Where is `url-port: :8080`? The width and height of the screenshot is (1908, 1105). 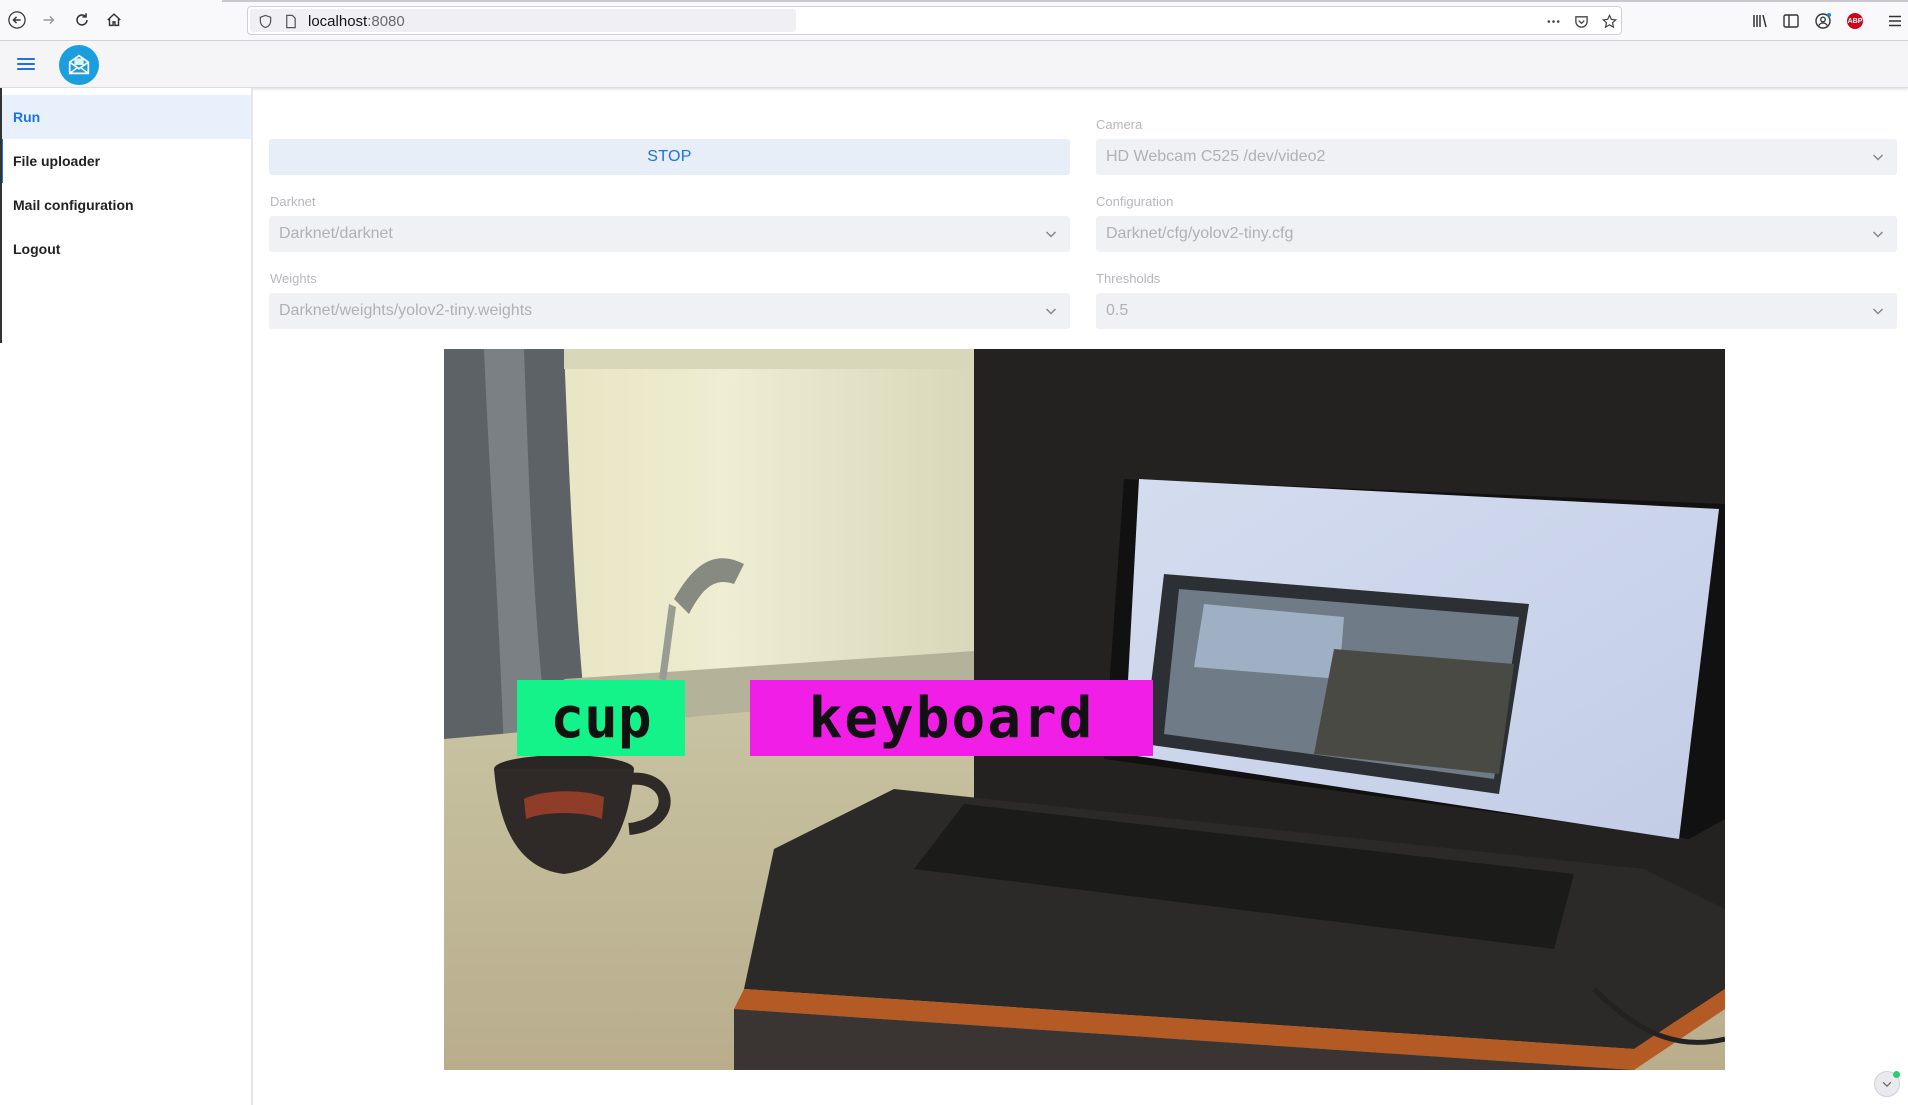
url-port: :8080 is located at coordinates (386, 21).